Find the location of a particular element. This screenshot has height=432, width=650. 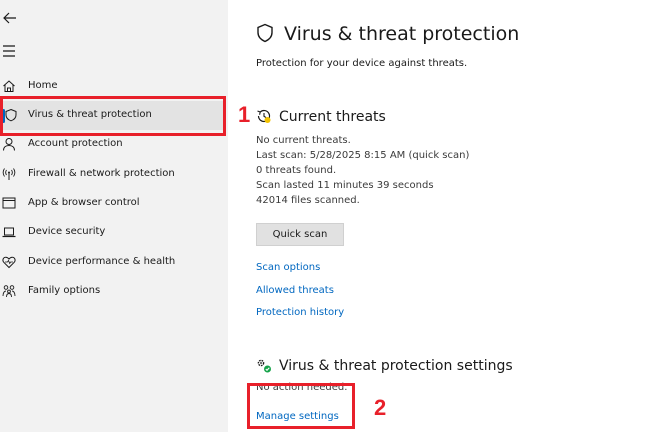

threats-found-text: 0 threats found. is located at coordinates (296, 170).